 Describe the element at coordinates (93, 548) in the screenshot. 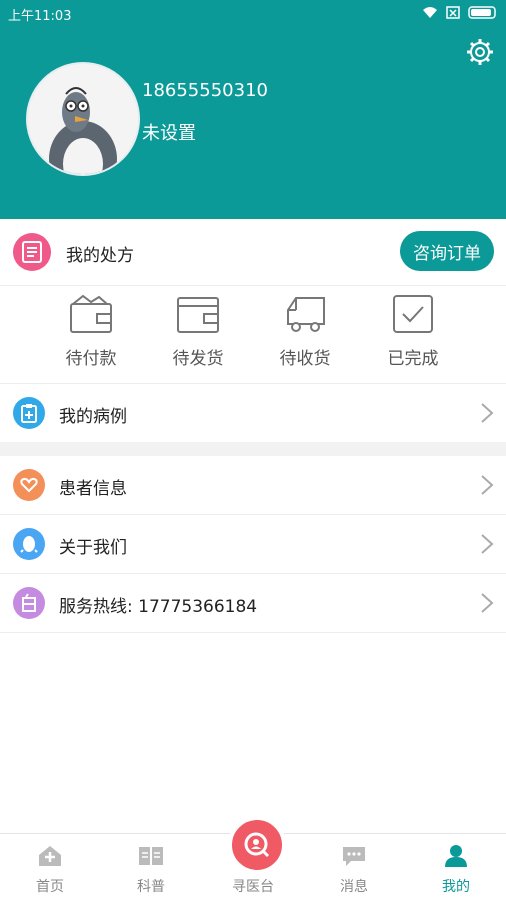

I see `about-us-label: 关于我们` at that location.